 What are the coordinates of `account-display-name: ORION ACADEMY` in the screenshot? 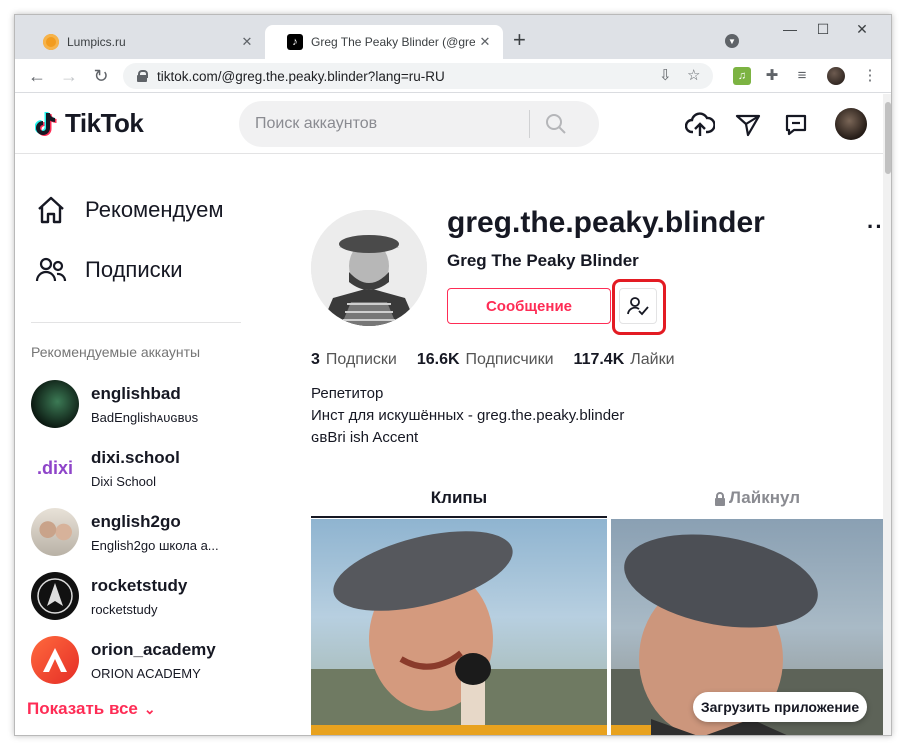 It's located at (146, 673).